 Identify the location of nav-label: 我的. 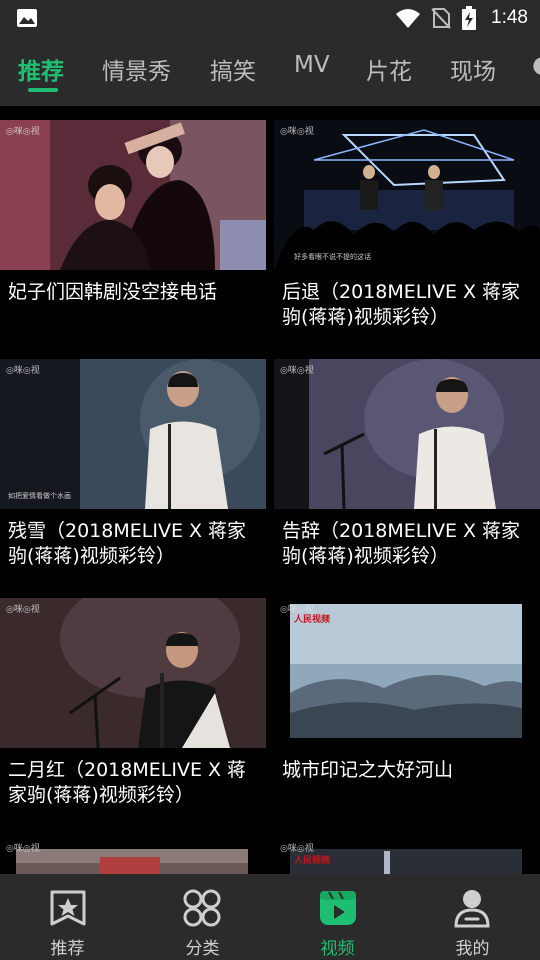
(472, 949).